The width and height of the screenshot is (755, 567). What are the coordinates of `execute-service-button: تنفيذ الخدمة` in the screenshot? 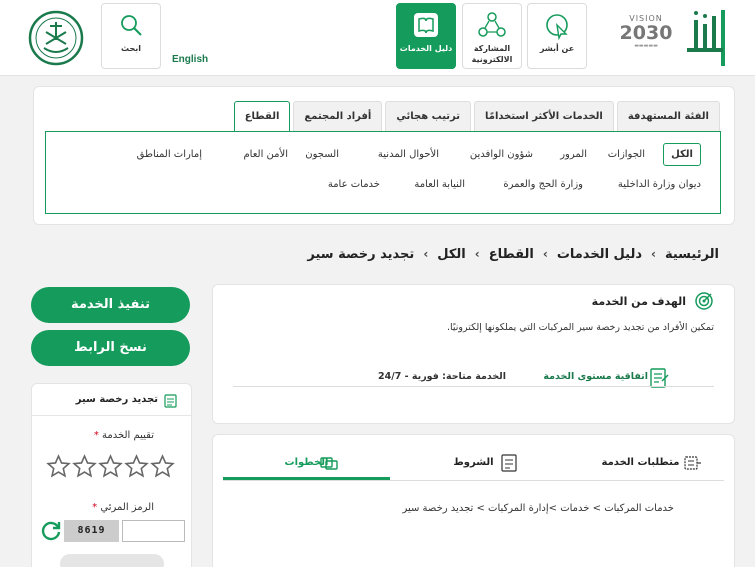 It's located at (110, 305).